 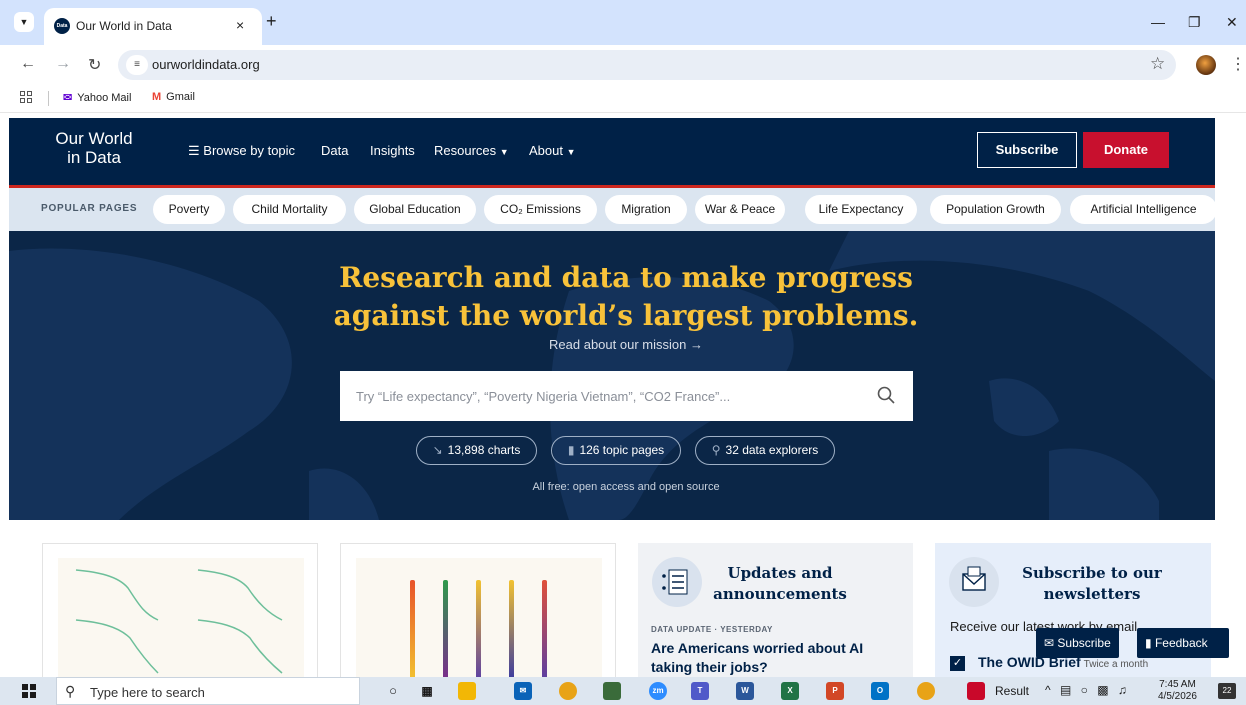 I want to click on browser-menu-icon: ⋮, so click(x=1238, y=64).